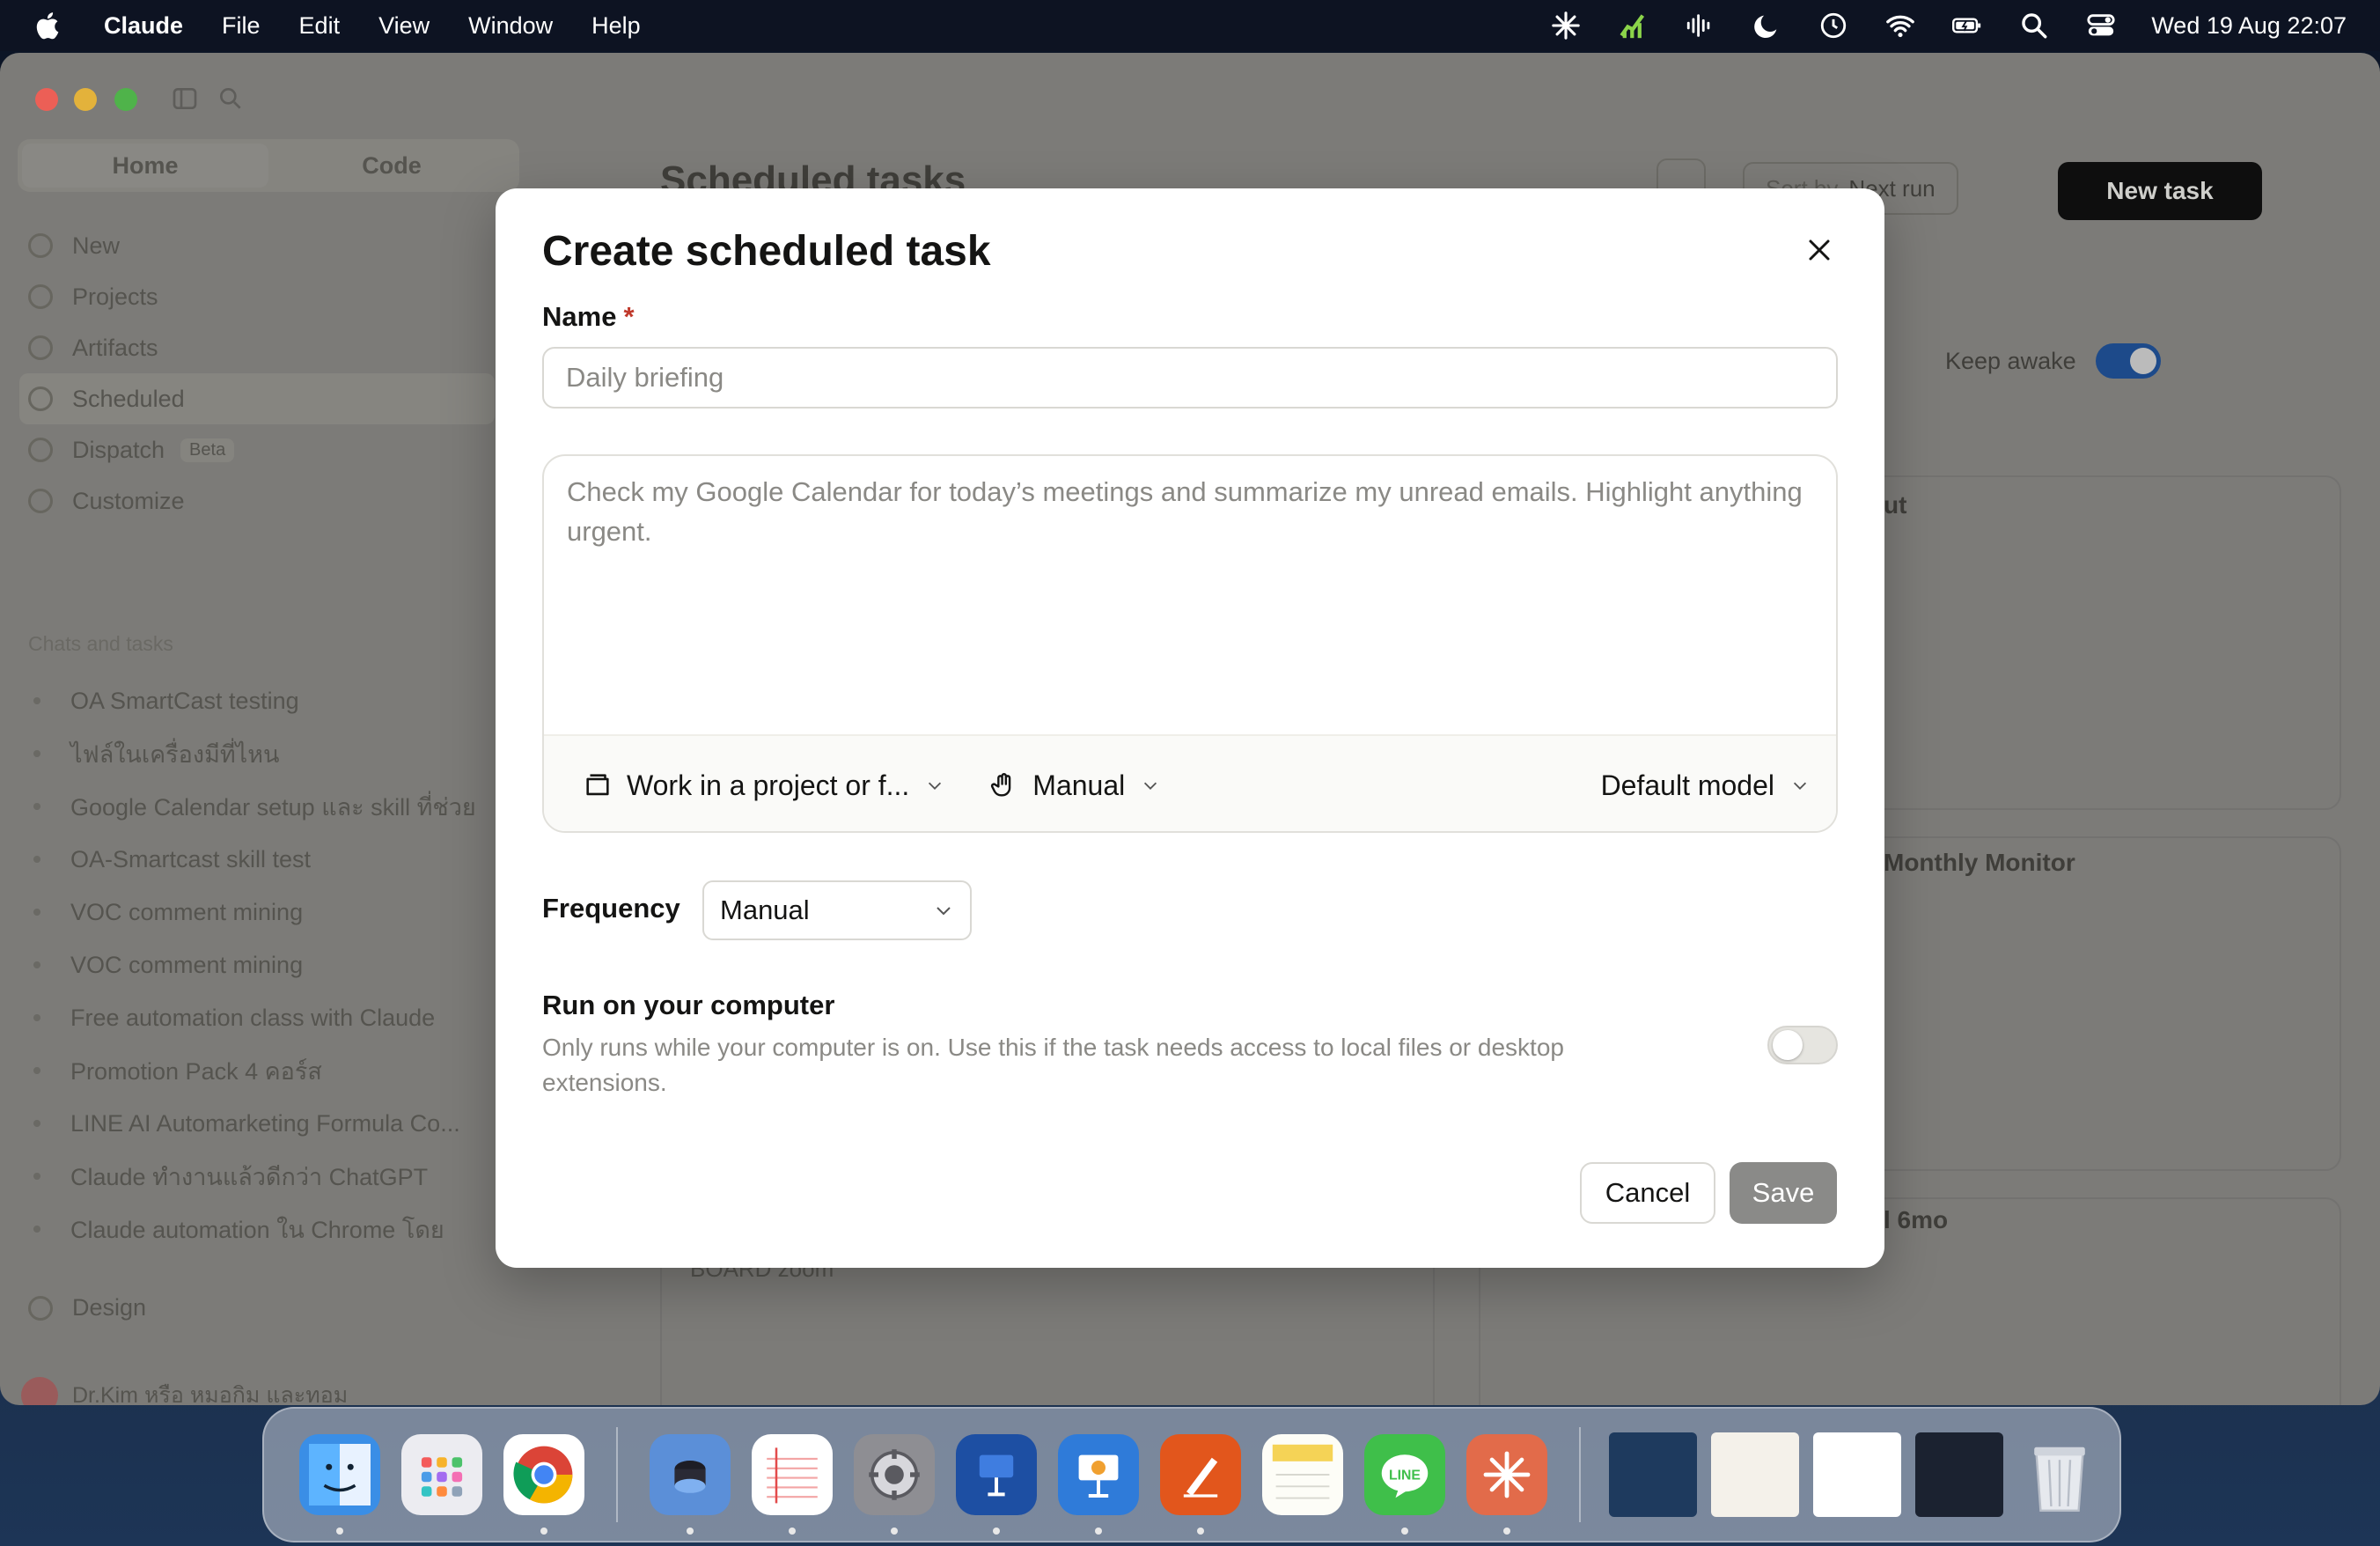 The image size is (2380, 1546). What do you see at coordinates (257, 245) in the screenshot?
I see `sidebar-item-new: New` at bounding box center [257, 245].